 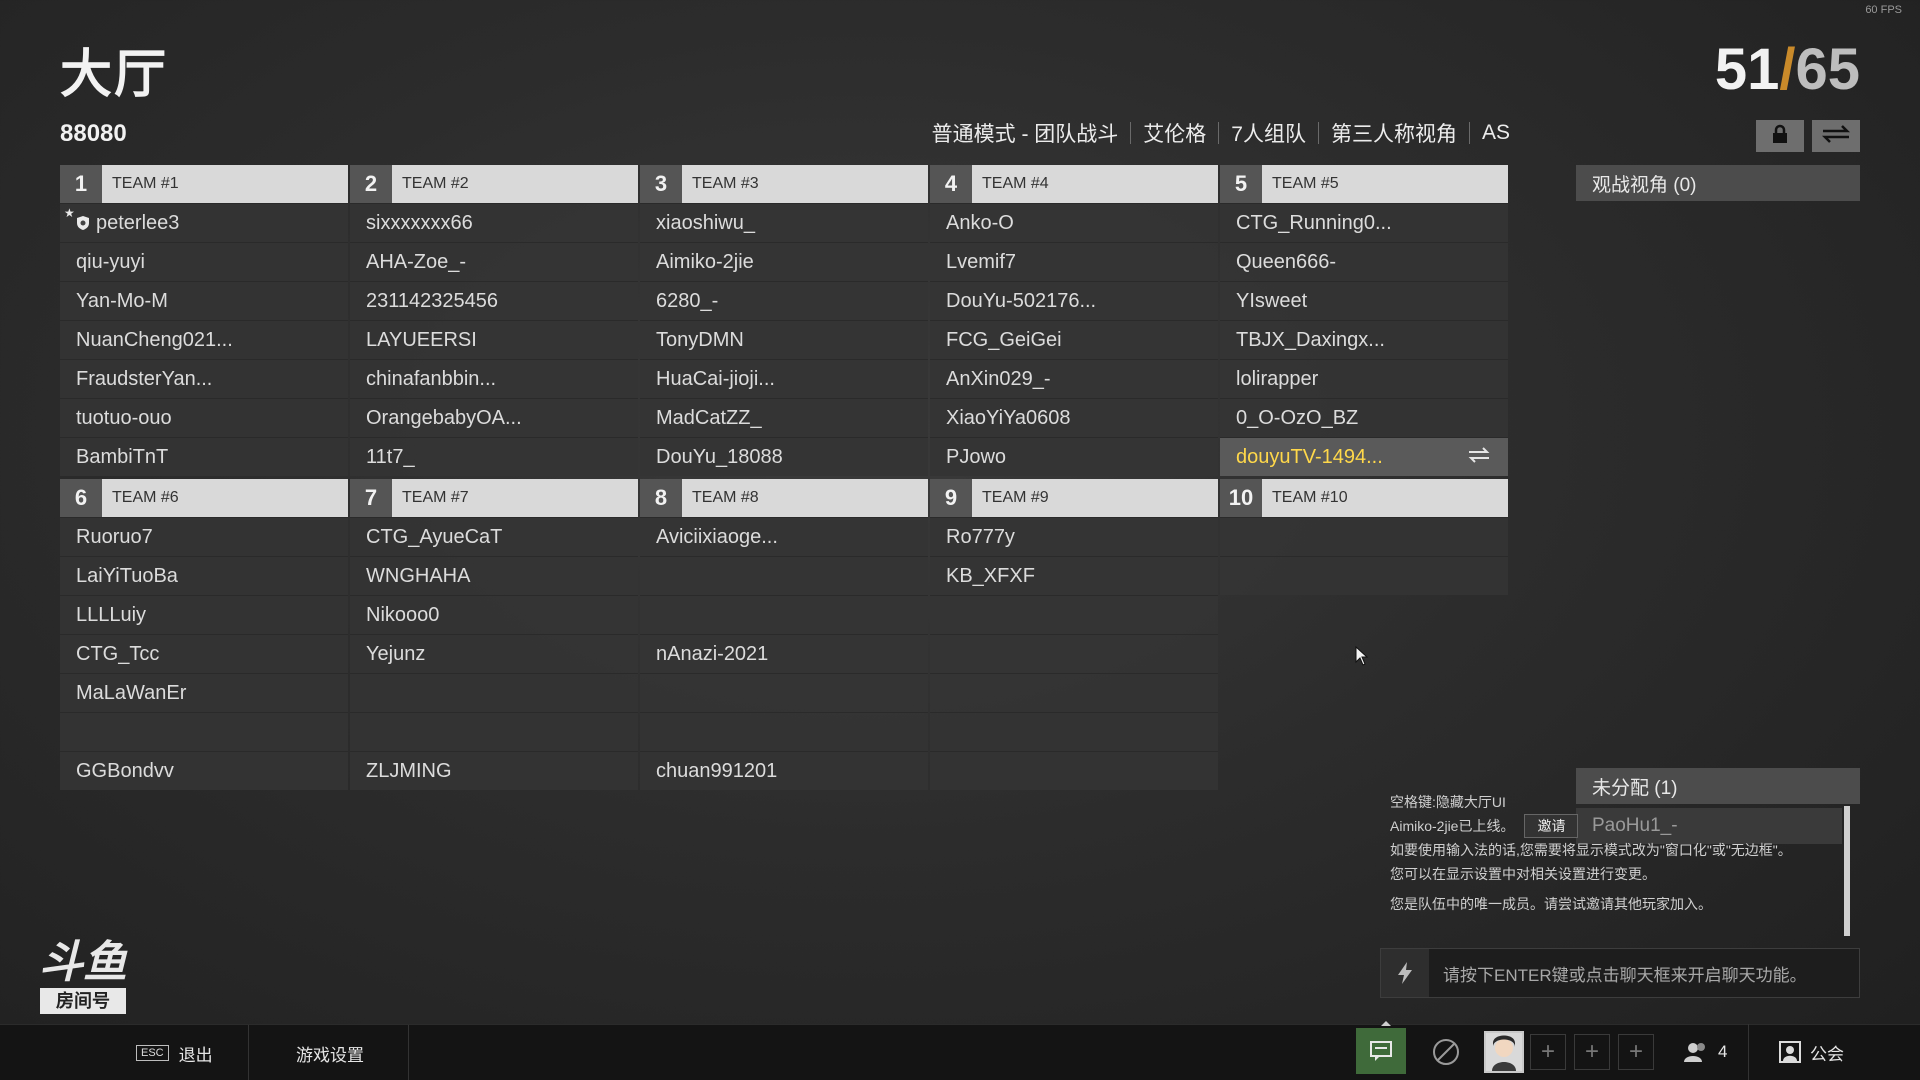 I want to click on player-slot: XiaoYiYa0608, so click(x=1074, y=417).